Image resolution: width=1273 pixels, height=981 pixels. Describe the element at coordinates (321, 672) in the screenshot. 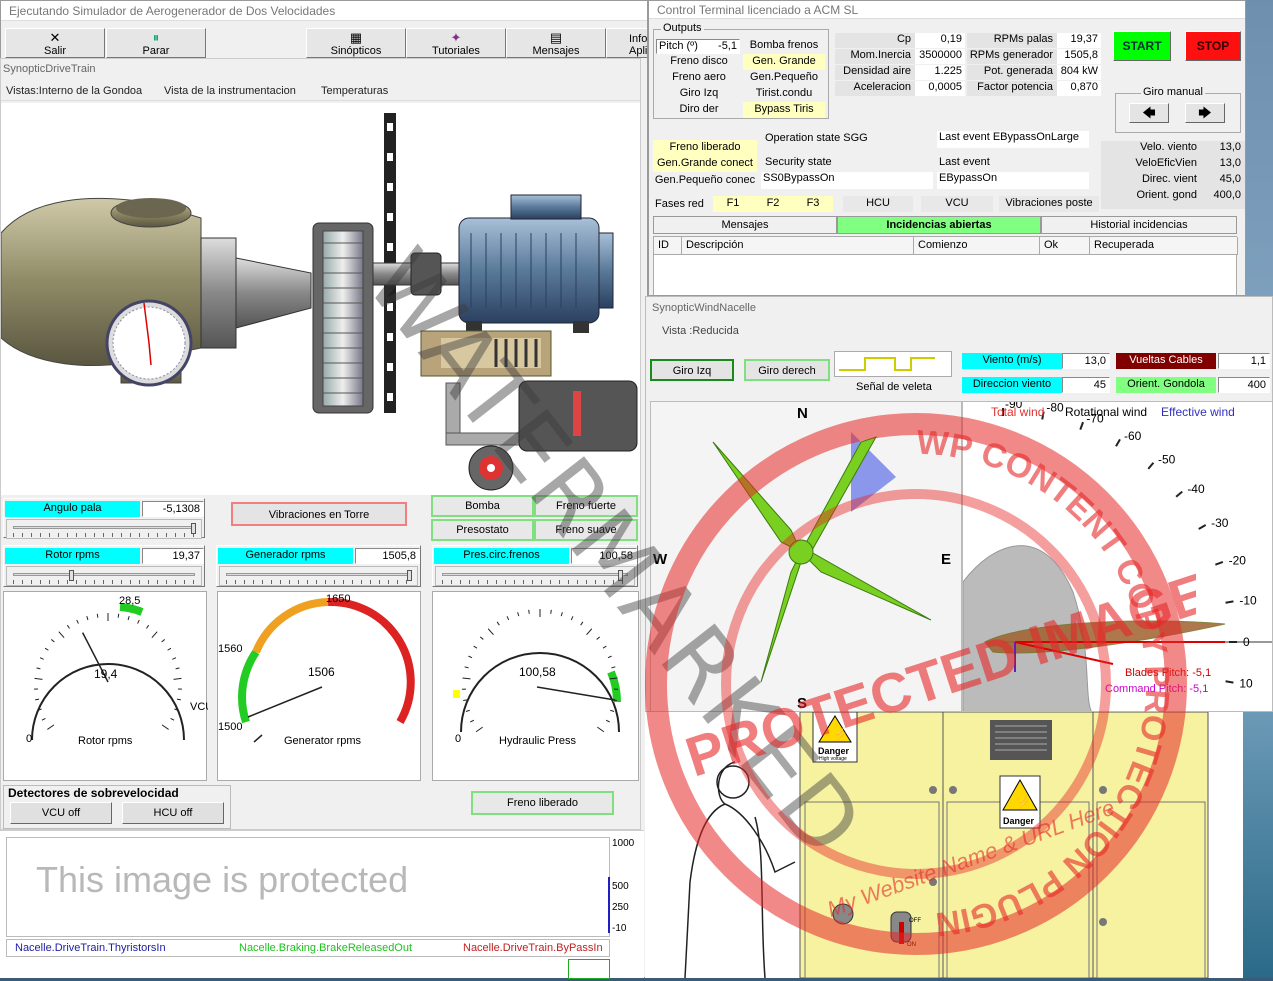

I see `generator-gauge-value: 1506` at that location.